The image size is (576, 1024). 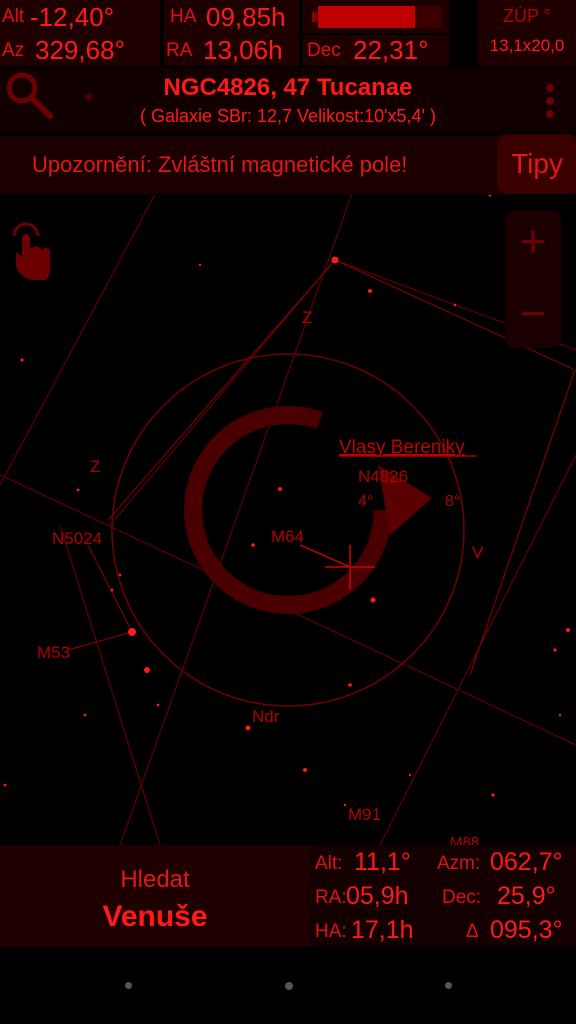 I want to click on v-label: V, so click(x=478, y=552).